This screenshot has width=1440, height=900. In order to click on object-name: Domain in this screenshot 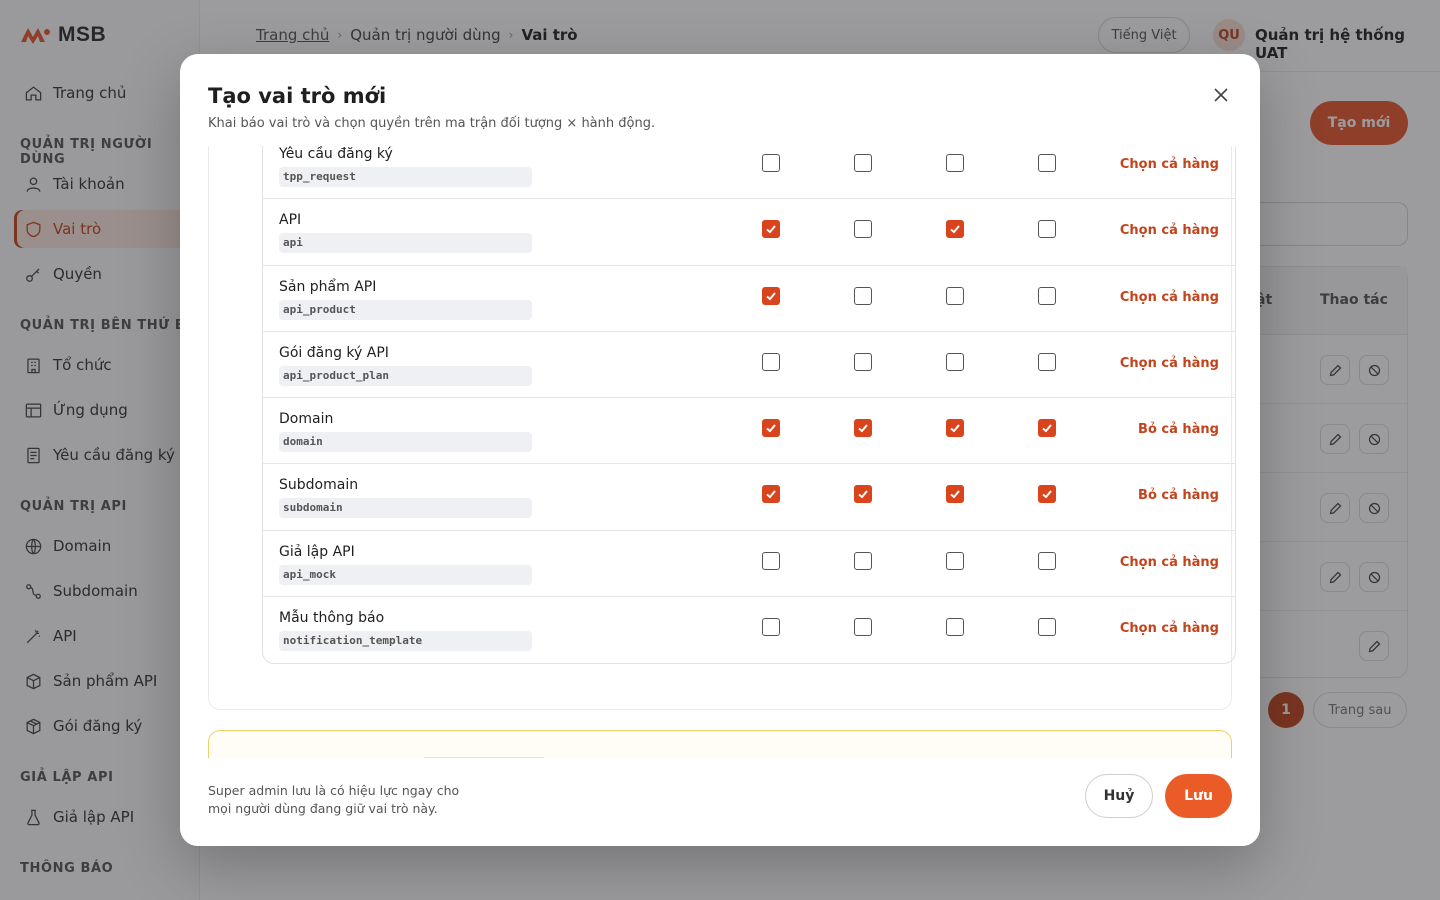, I will do `click(306, 419)`.